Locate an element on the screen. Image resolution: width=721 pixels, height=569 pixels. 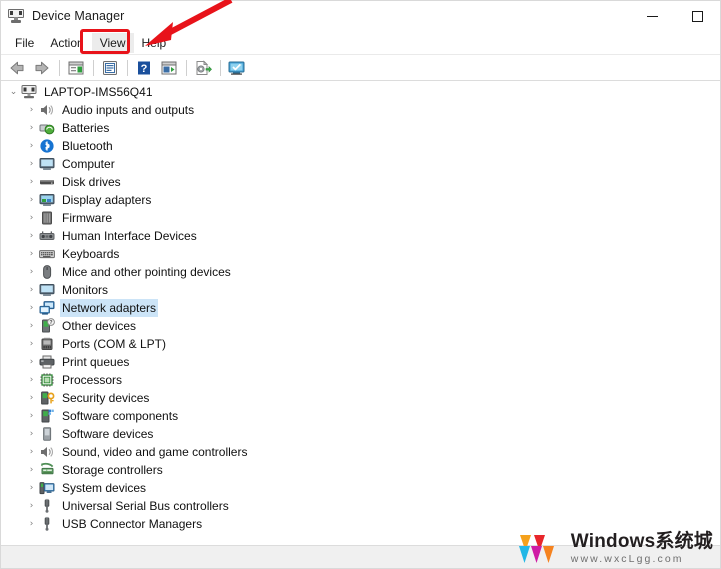
tree-item-processors: › Processors is located at coordinates (360, 380).